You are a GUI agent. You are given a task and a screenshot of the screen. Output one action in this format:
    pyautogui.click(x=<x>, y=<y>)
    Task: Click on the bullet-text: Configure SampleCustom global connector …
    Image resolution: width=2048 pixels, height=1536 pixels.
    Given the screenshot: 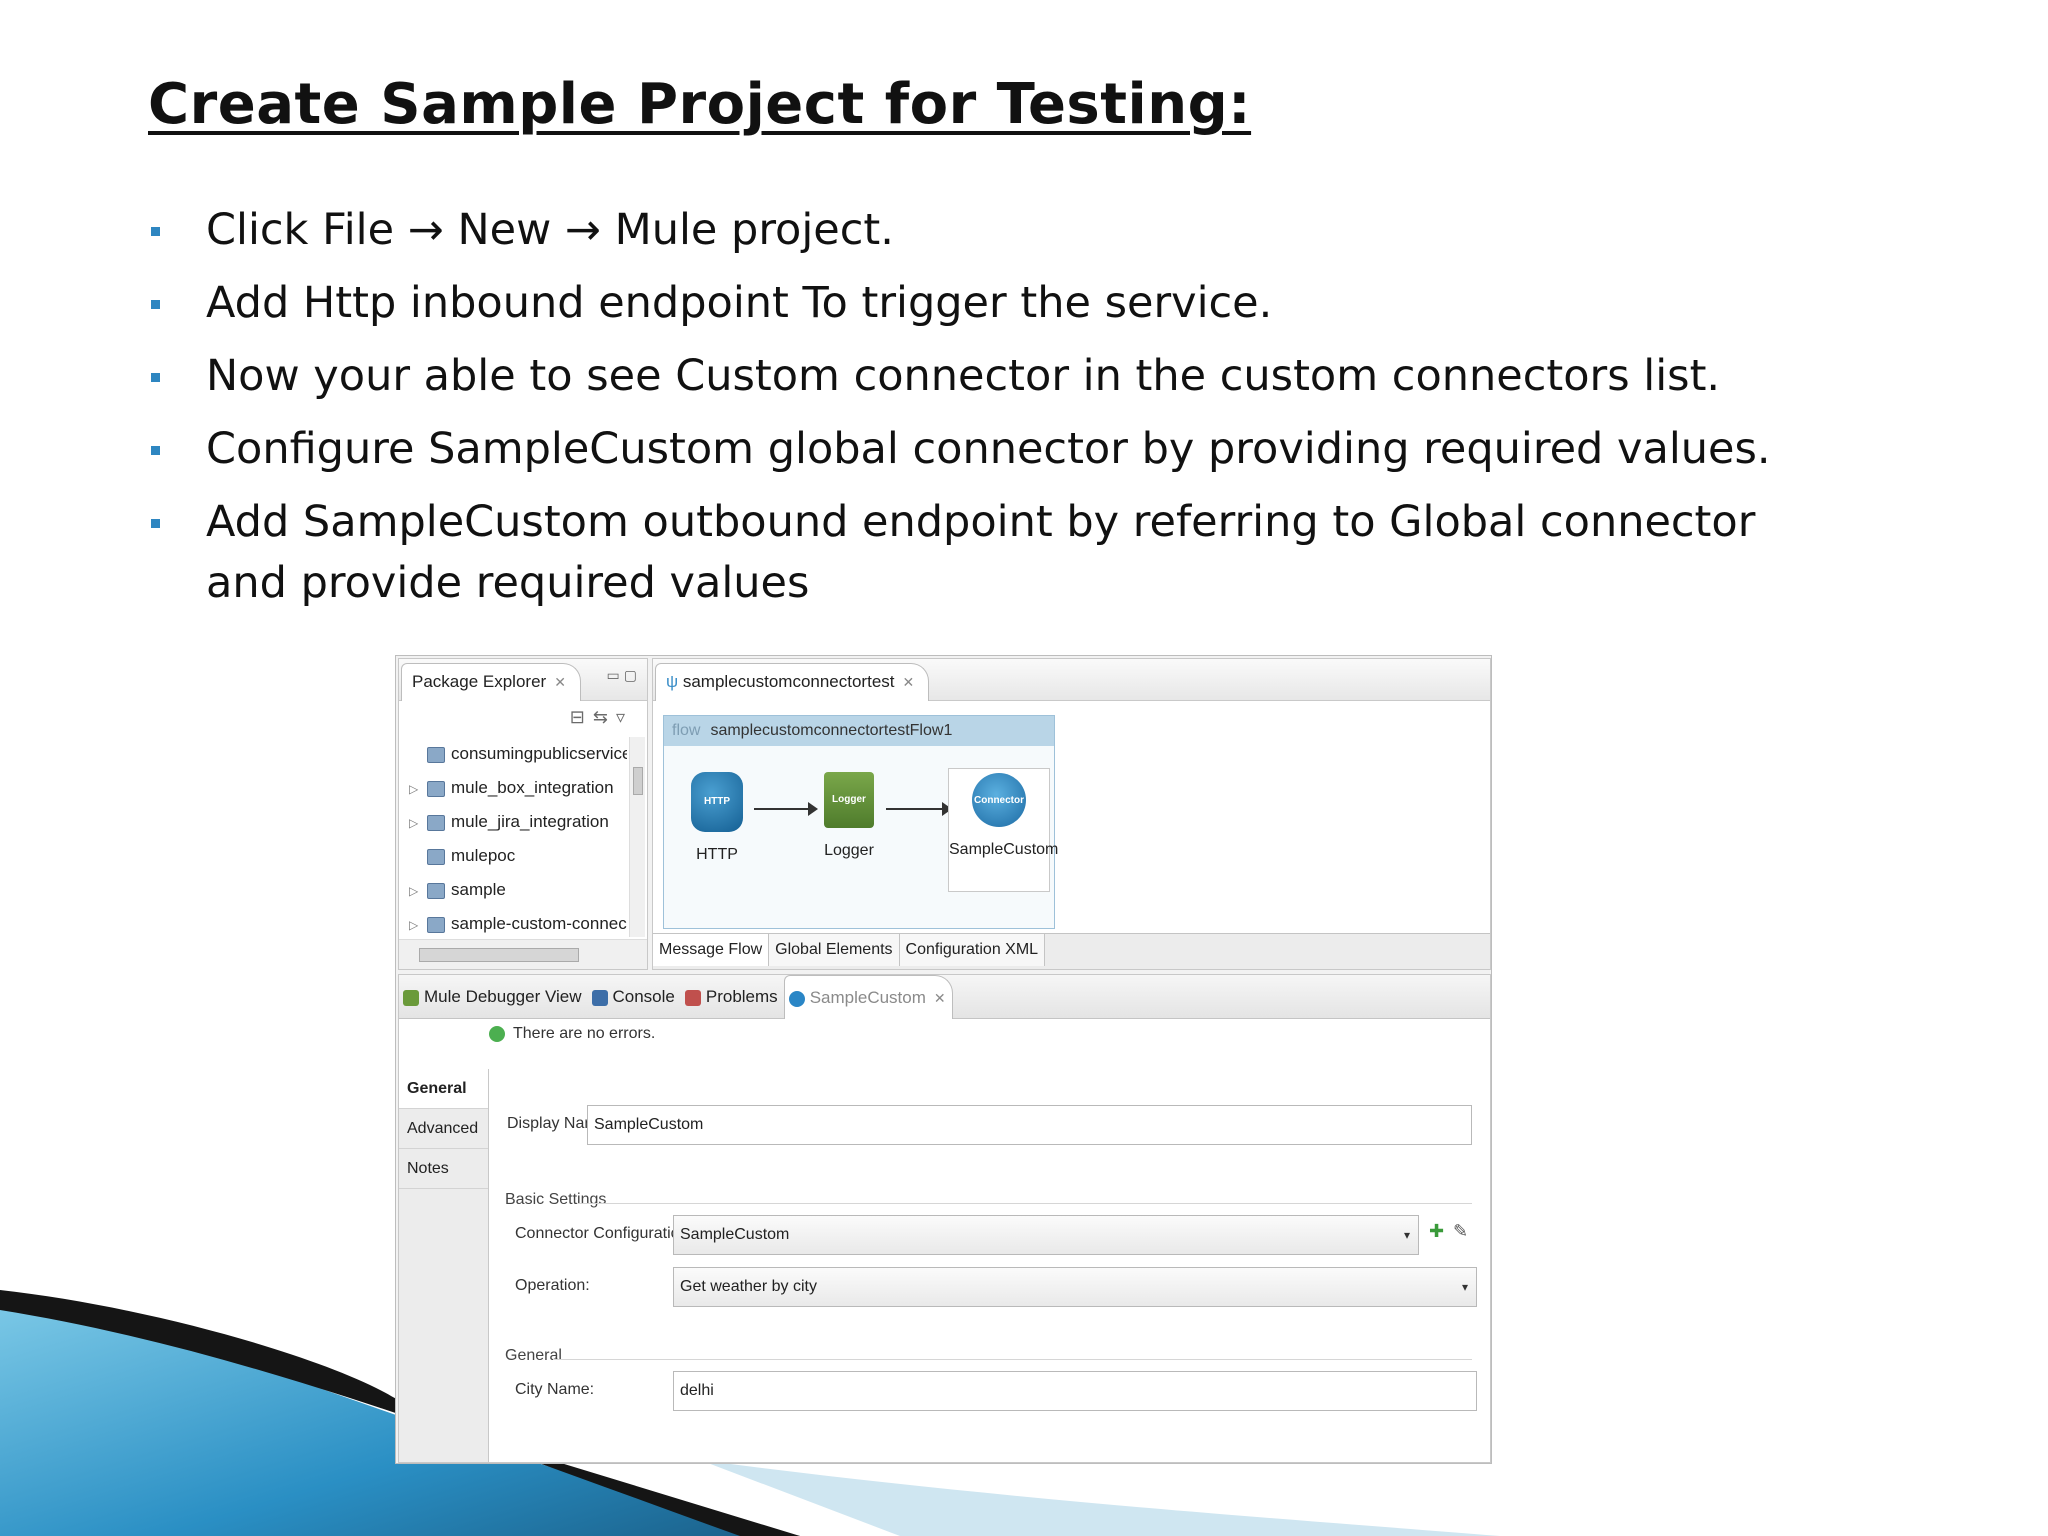 What is the action you would take?
    pyautogui.click(x=988, y=449)
    